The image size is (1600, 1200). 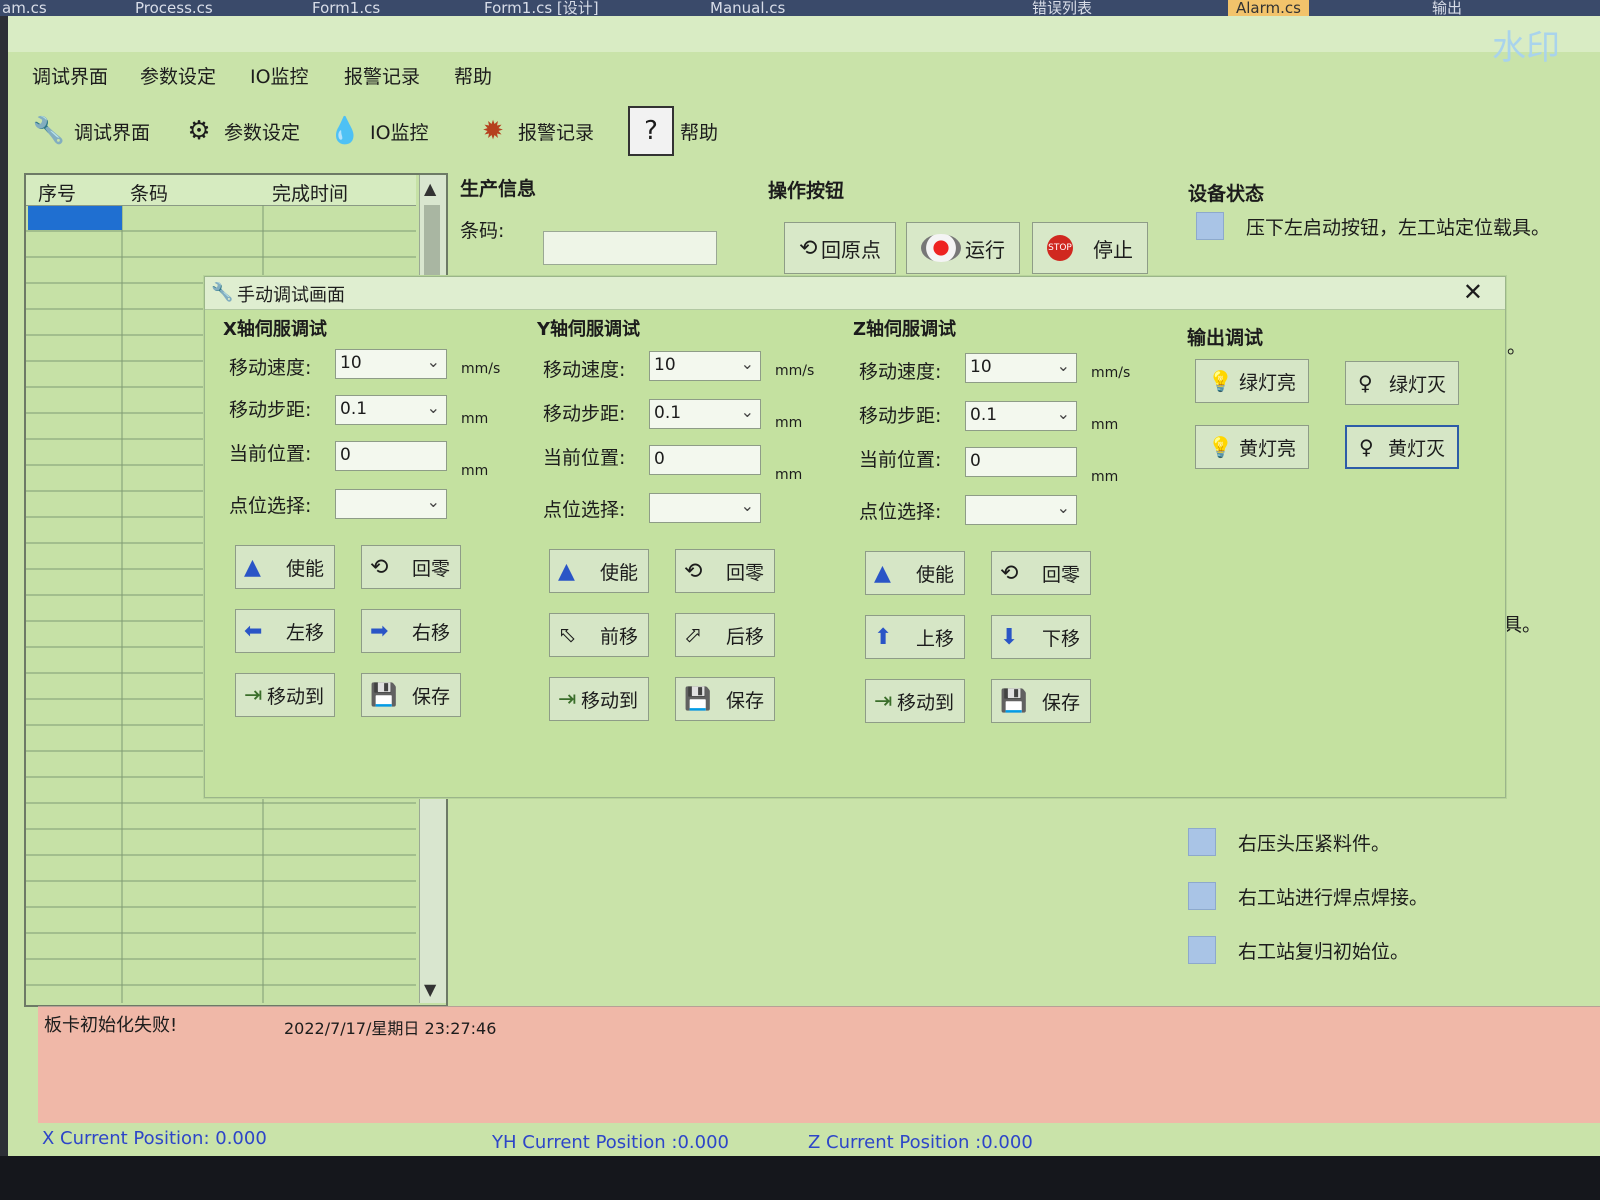 What do you see at coordinates (905, 329) in the screenshot?
I see `z-axis-title: Z轴伺服调试` at bounding box center [905, 329].